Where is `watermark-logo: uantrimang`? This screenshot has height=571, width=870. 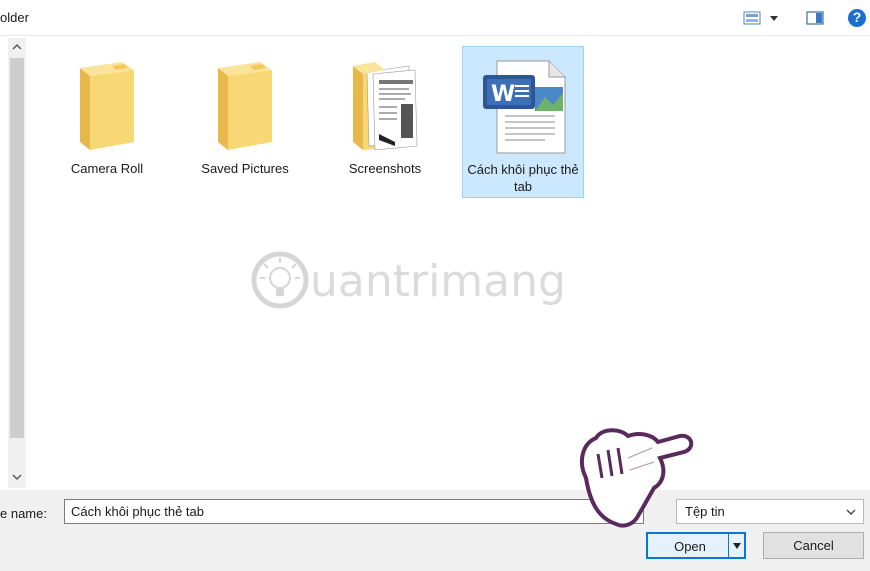
watermark-logo: uantrimang is located at coordinates (408, 285).